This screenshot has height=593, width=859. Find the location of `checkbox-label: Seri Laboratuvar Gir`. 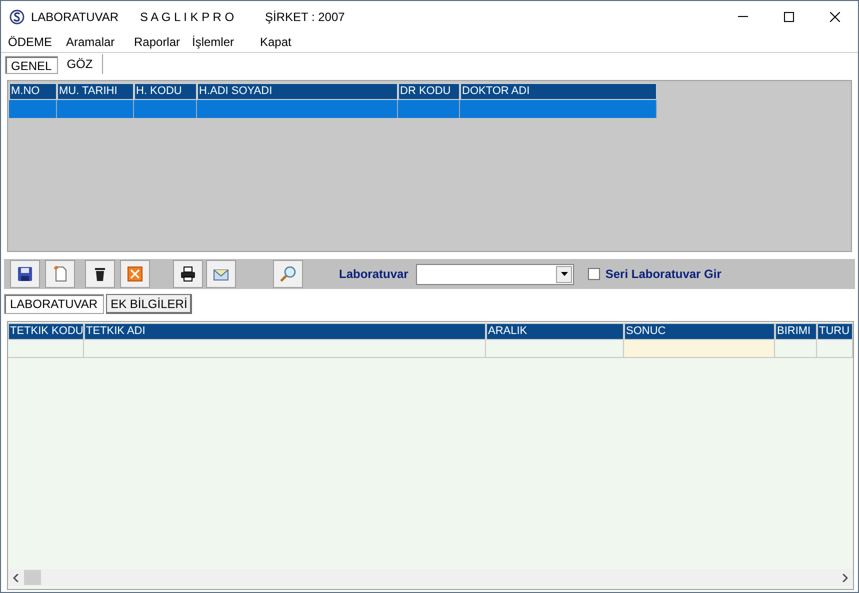

checkbox-label: Seri Laboratuvar Gir is located at coordinates (663, 274).